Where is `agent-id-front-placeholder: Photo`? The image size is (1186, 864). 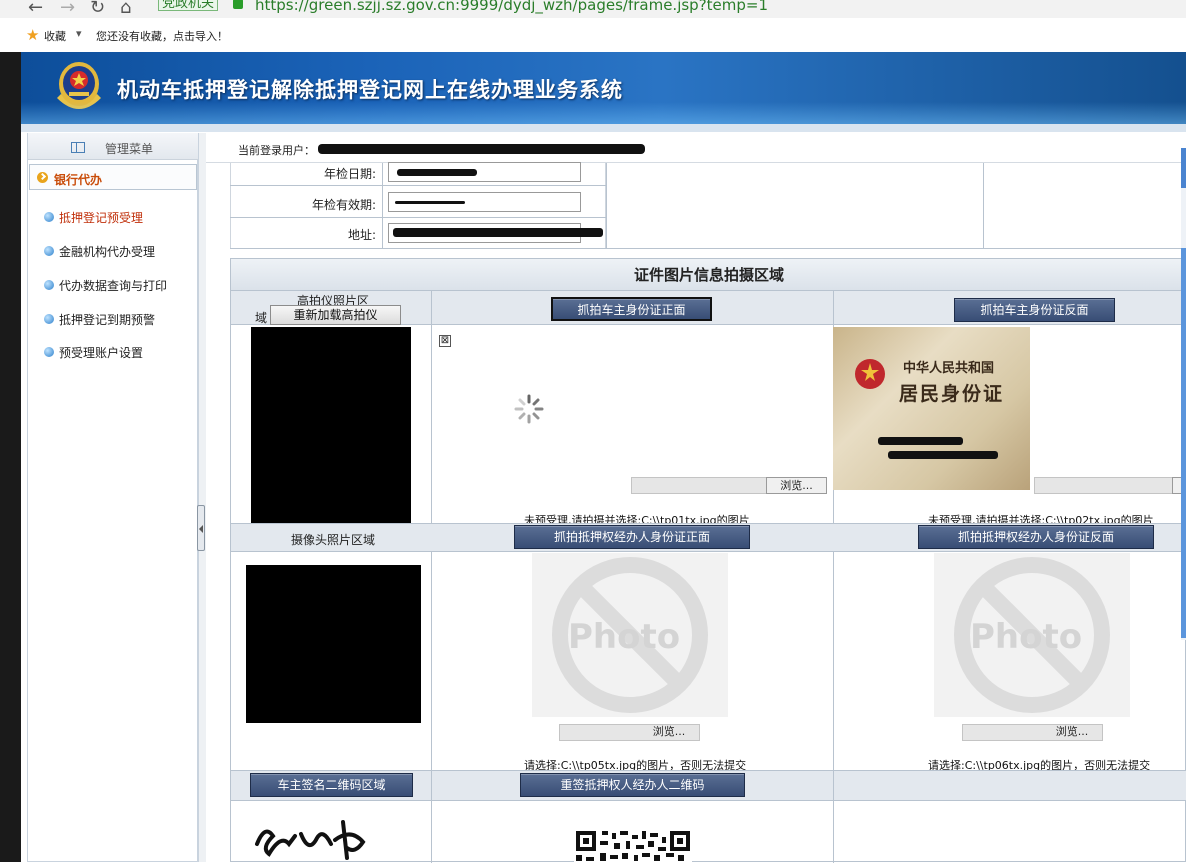 agent-id-front-placeholder: Photo is located at coordinates (630, 635).